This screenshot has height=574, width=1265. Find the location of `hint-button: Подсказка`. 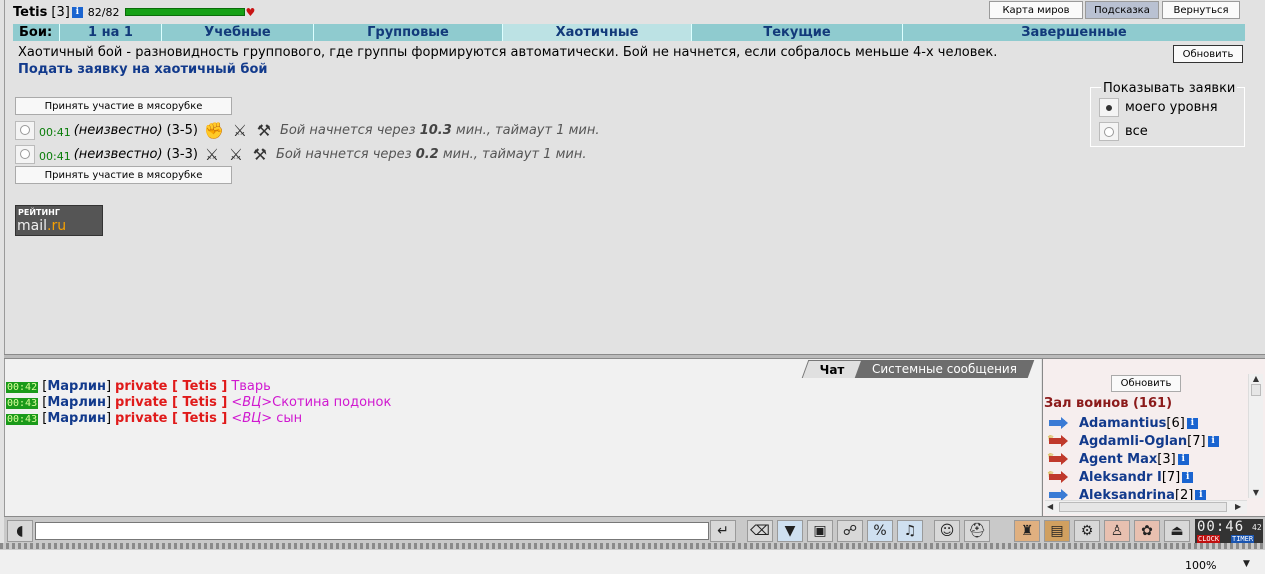

hint-button: Подсказка is located at coordinates (1122, 10).